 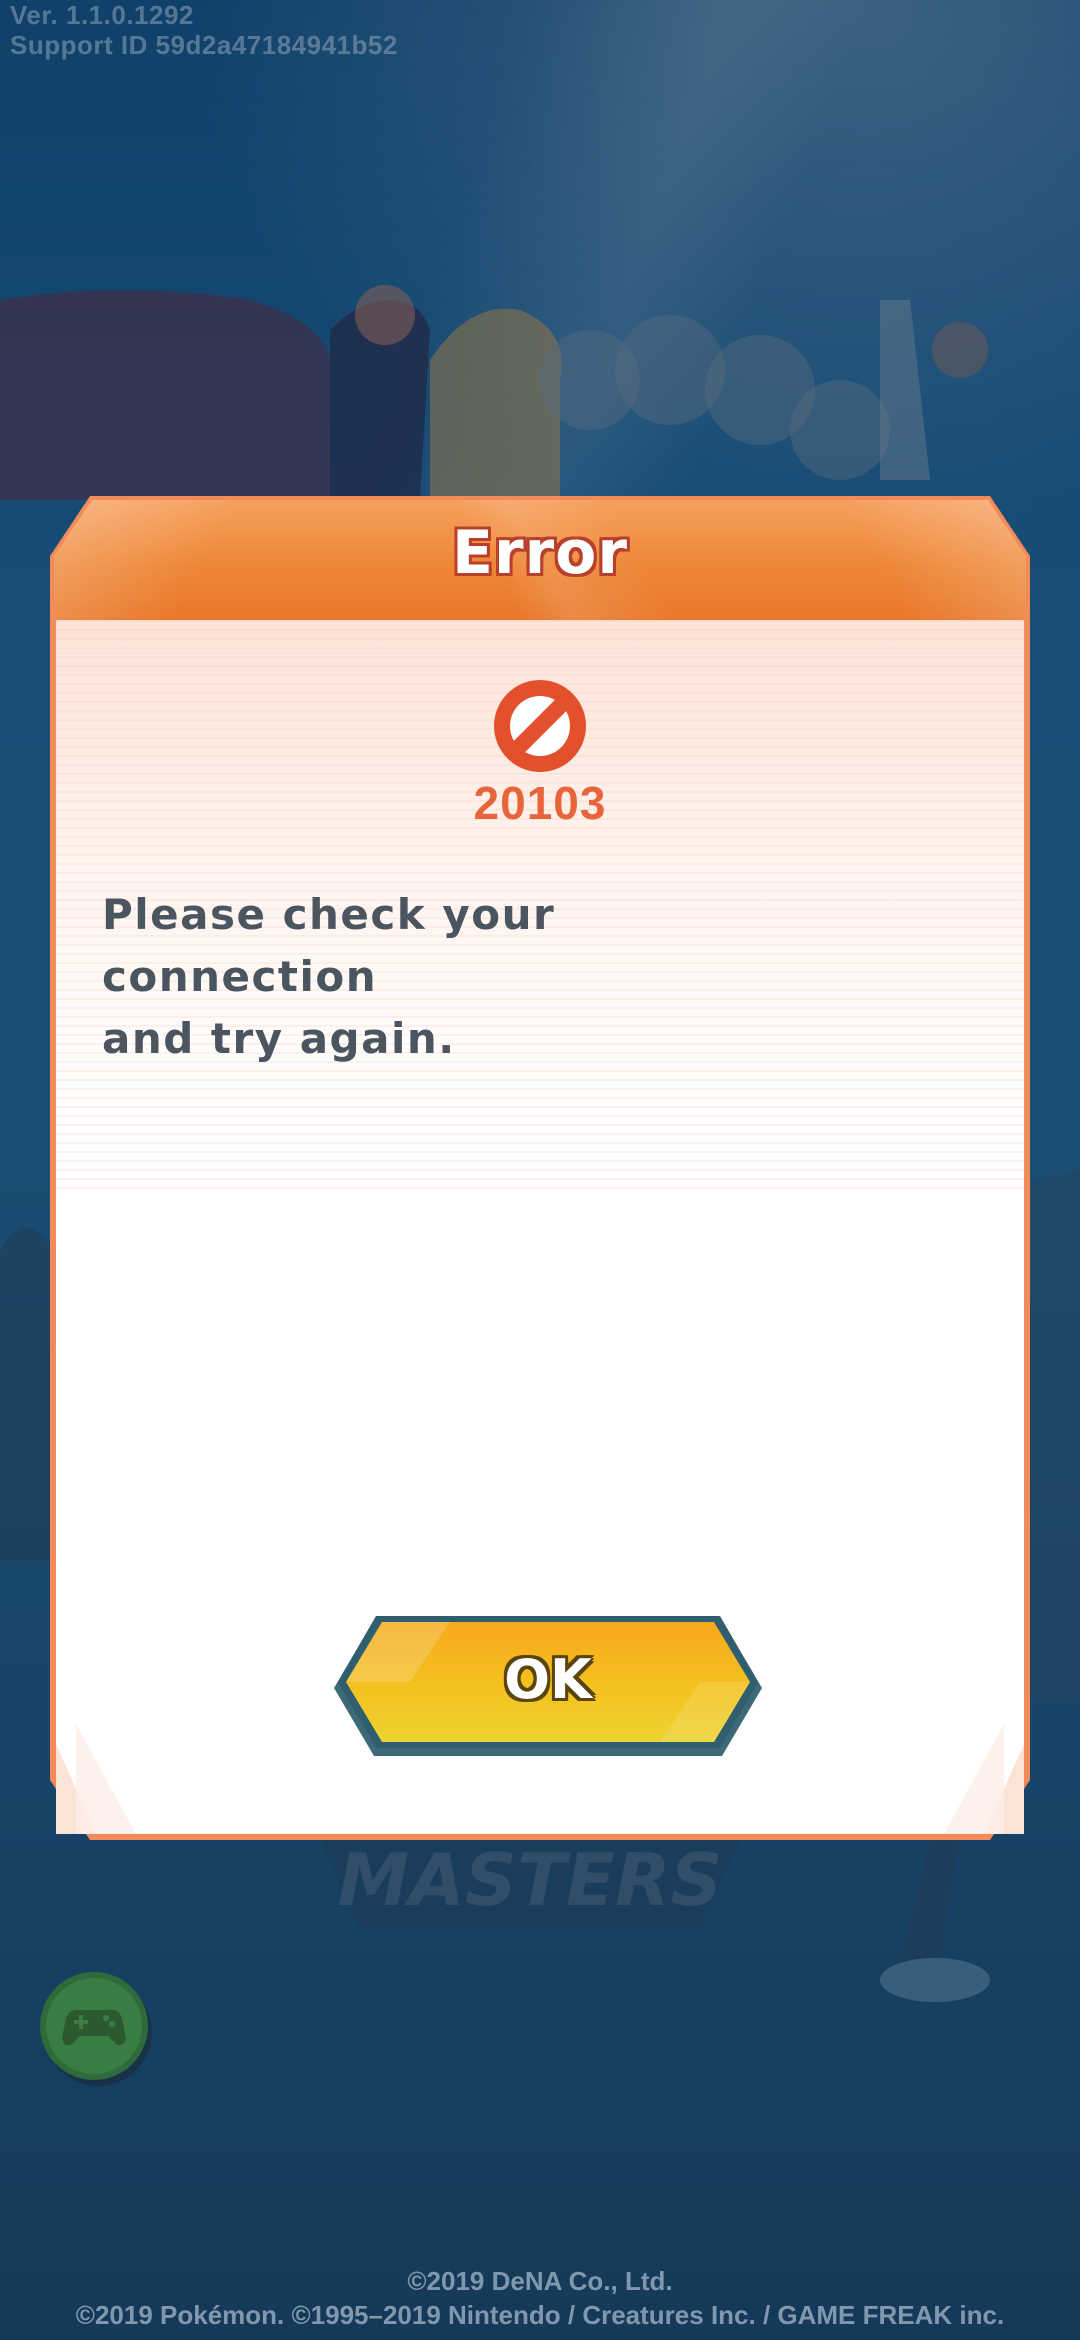 I want to click on error-code: 20103, so click(x=540, y=803).